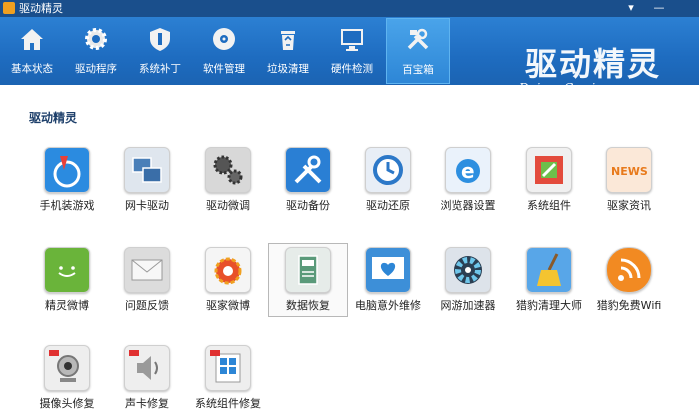 Image resolution: width=699 pixels, height=415 pixels. What do you see at coordinates (224, 39) in the screenshot?
I see `disc-icon` at bounding box center [224, 39].